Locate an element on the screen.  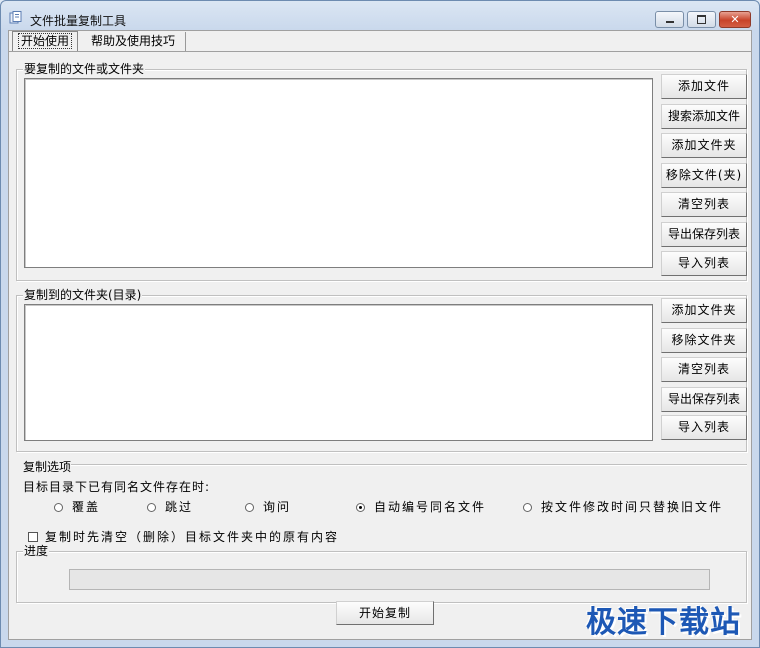
app-icon is located at coordinates (15, 17).